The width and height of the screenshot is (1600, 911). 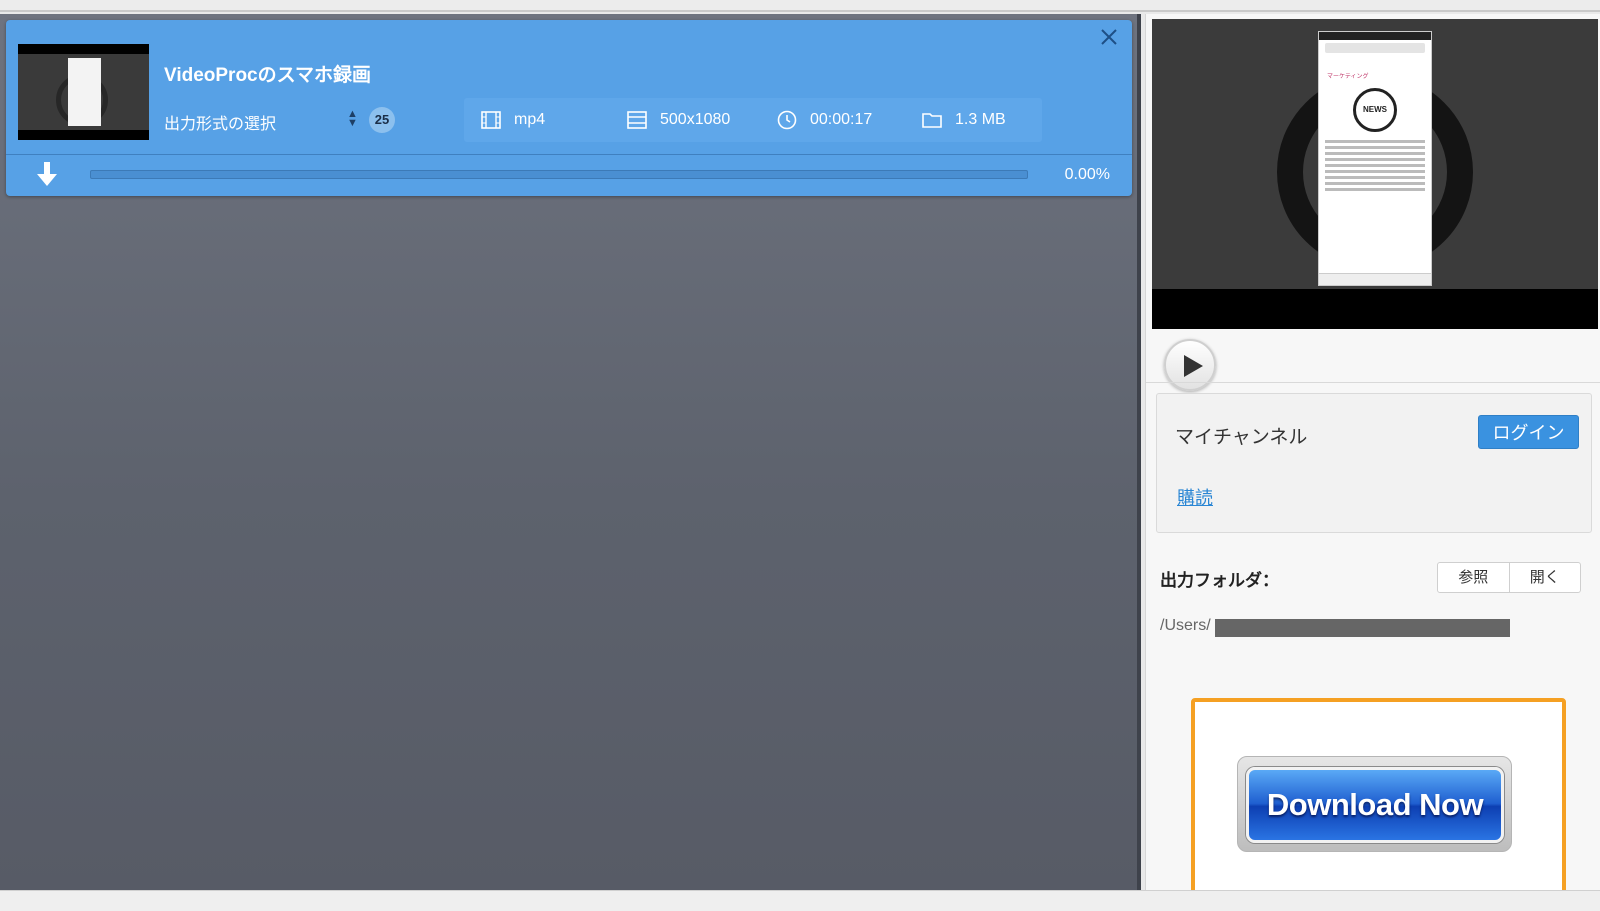 I want to click on browse-button: 参照, so click(x=1473, y=577).